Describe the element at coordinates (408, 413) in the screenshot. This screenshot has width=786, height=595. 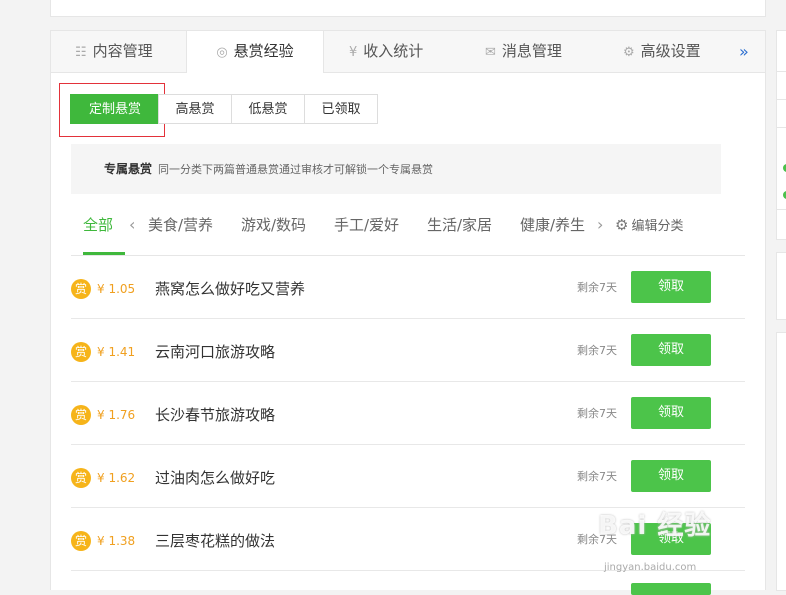
I see `reward-row: 赏 ¥ 1.76 长沙春节旅游攻略 剩余7天 领取` at that location.